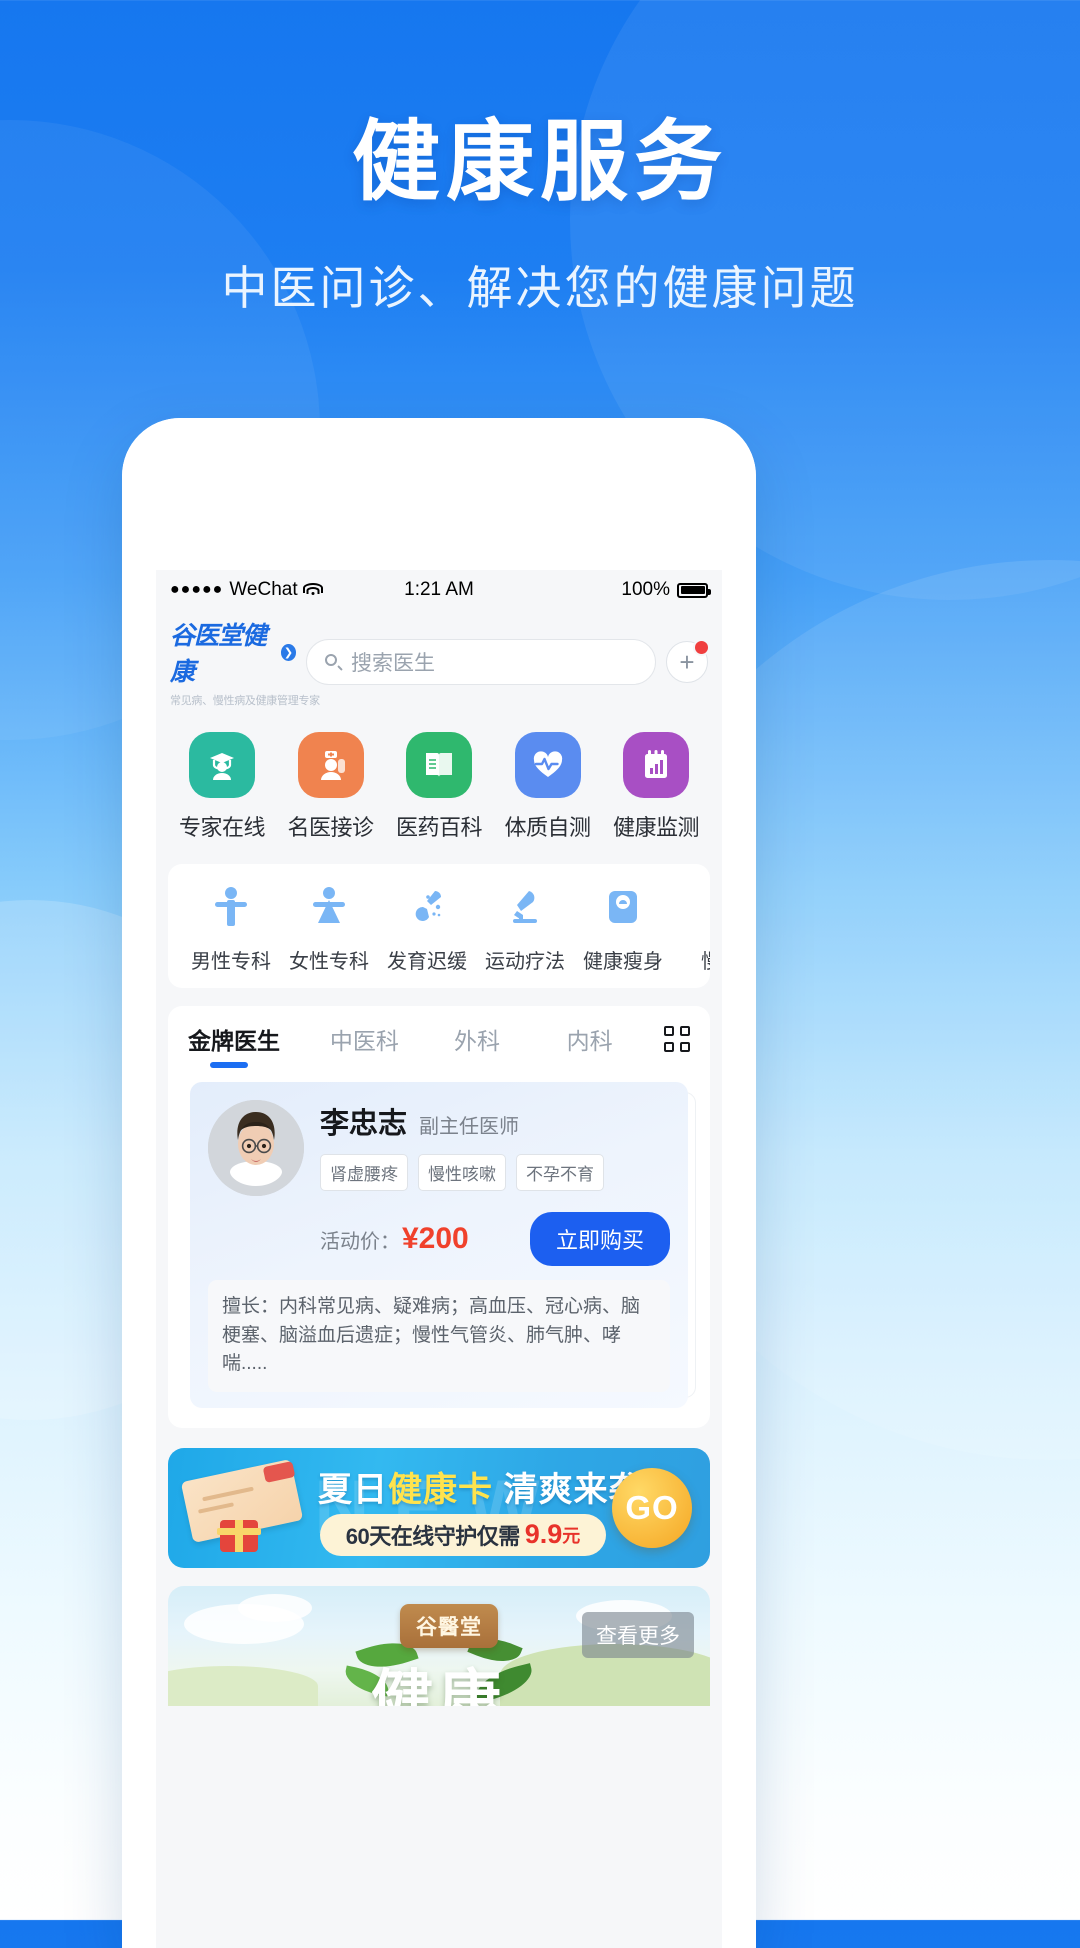 The width and height of the screenshot is (1080, 1948). I want to click on tab-gold-doctor: 金牌医生, so click(248, 1046).